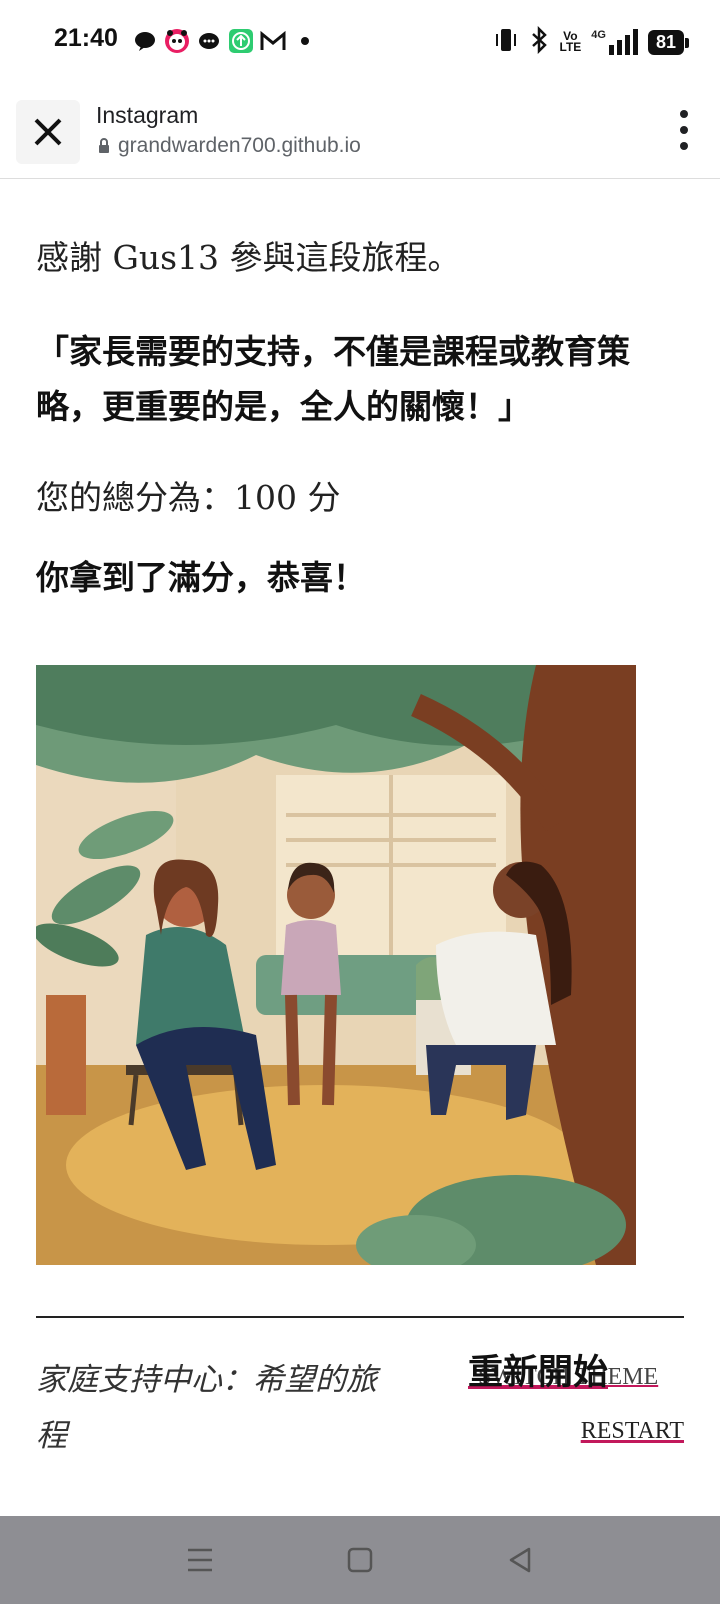 The height and width of the screenshot is (1604, 720). Describe the element at coordinates (668, 42) in the screenshot. I see `battery-indicator: 81` at that location.